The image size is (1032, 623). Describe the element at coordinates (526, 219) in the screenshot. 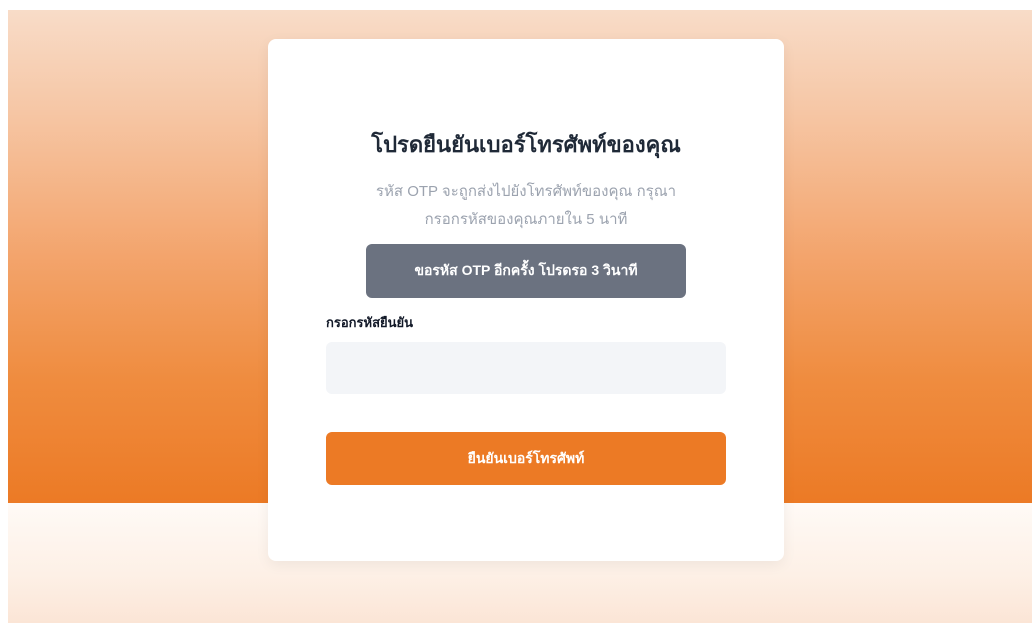

I see `instruction-line-2: กรอกรหัสของคุณภายใน 5 นาที` at that location.